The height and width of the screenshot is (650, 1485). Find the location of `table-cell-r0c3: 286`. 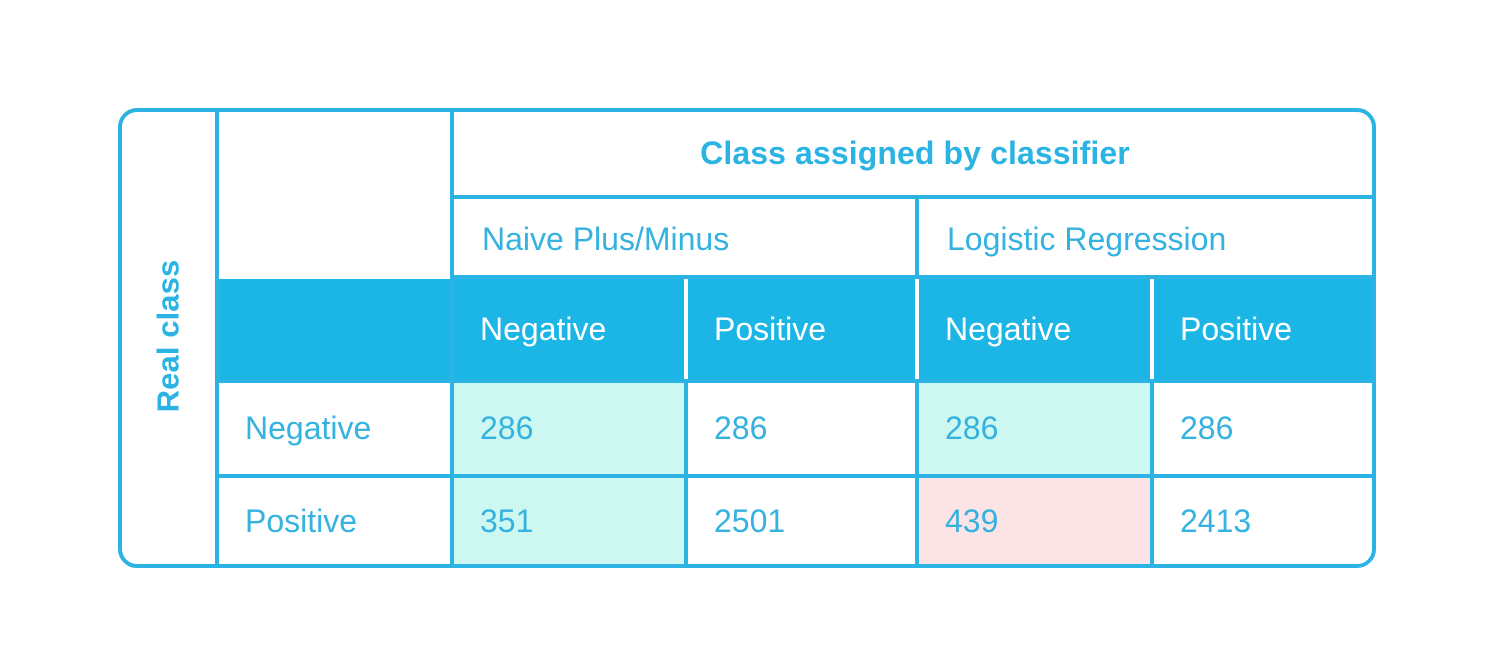

table-cell-r0c3: 286 is located at coordinates (1263, 428).